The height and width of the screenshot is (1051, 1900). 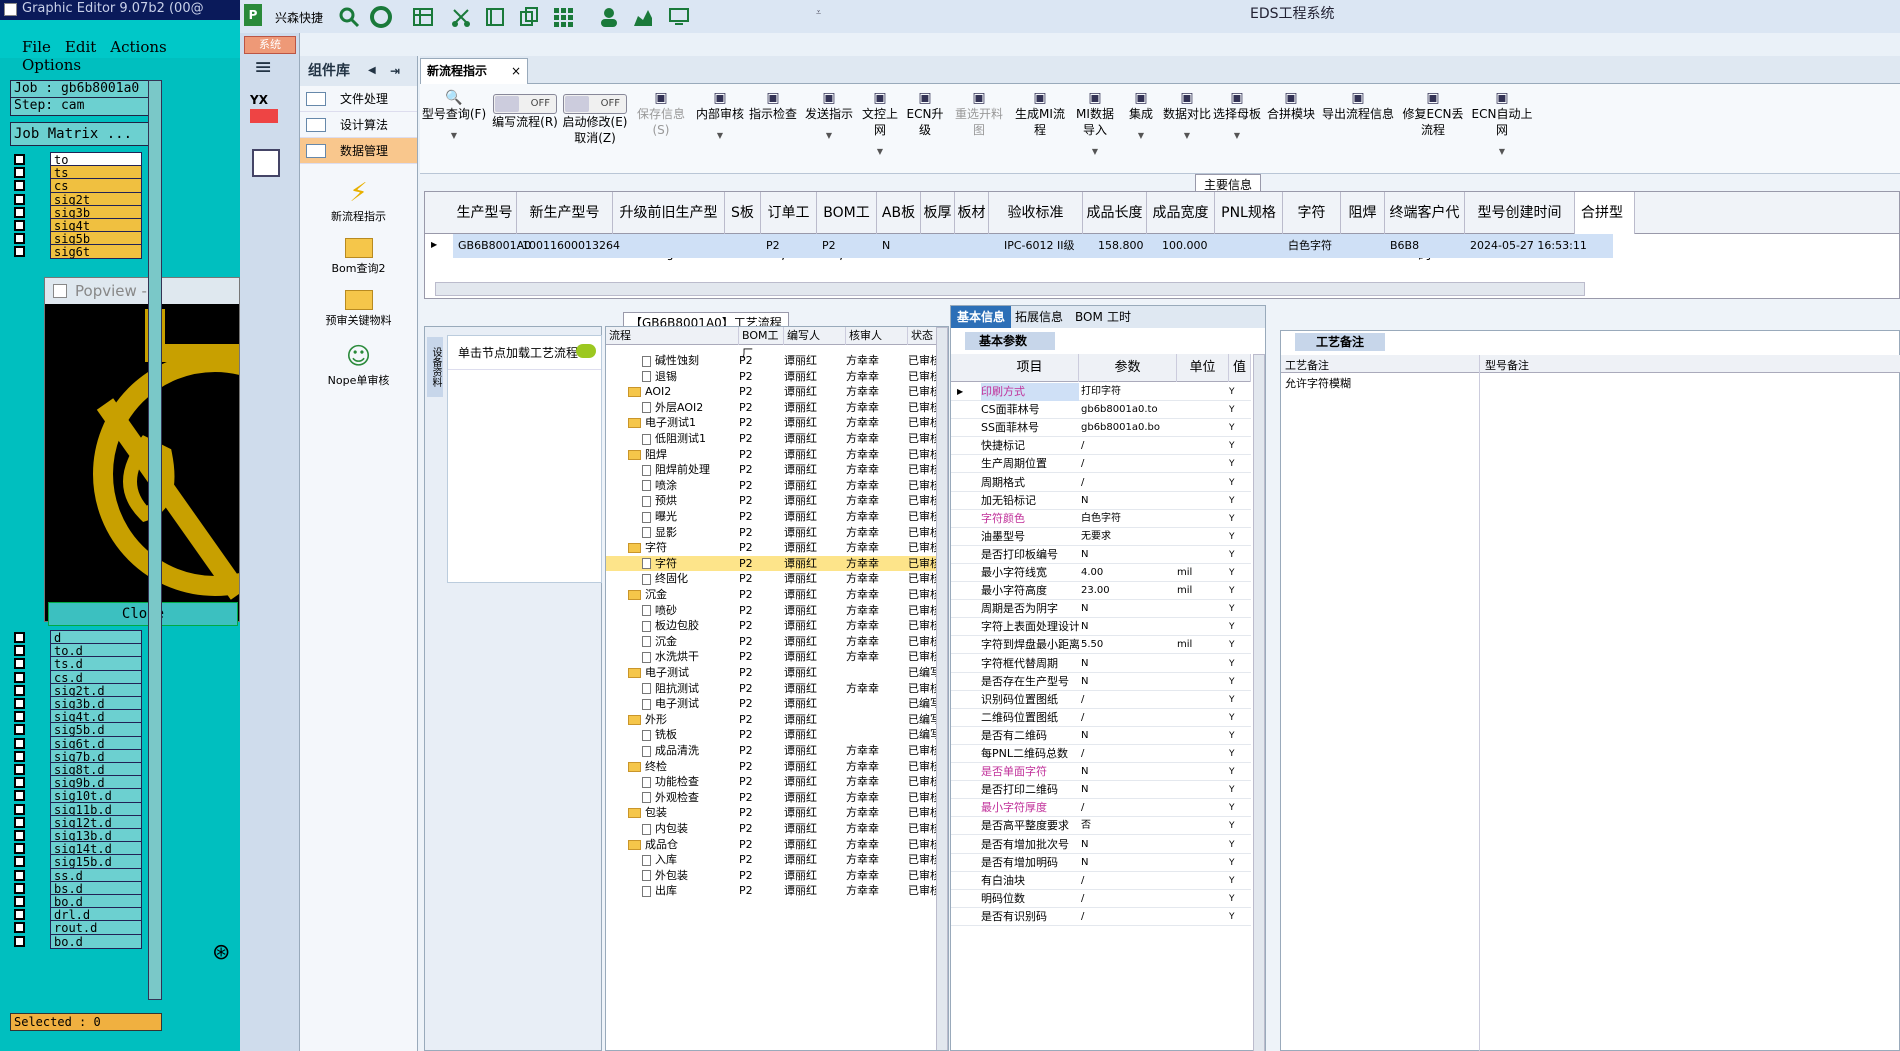 I want to click on tree-node-name: 电子测试, so click(x=658, y=672).